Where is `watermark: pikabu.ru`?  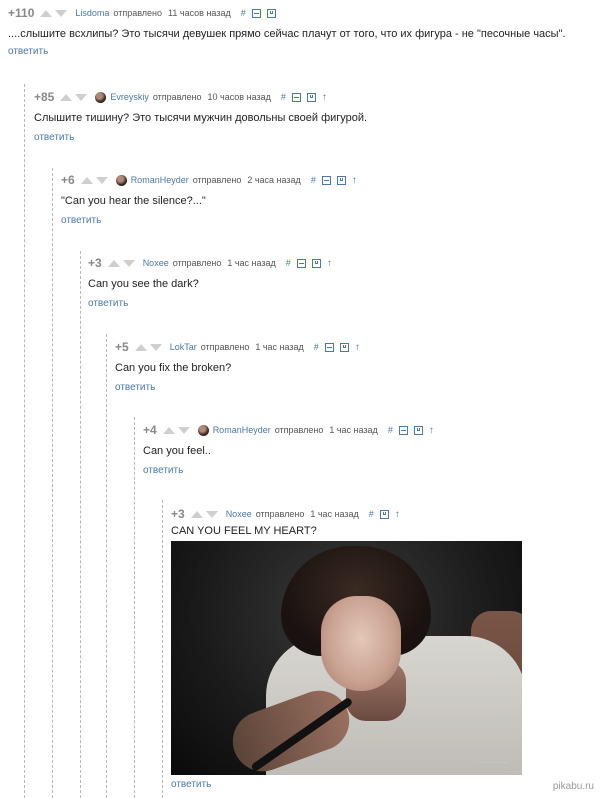 watermark: pikabu.ru is located at coordinates (573, 786).